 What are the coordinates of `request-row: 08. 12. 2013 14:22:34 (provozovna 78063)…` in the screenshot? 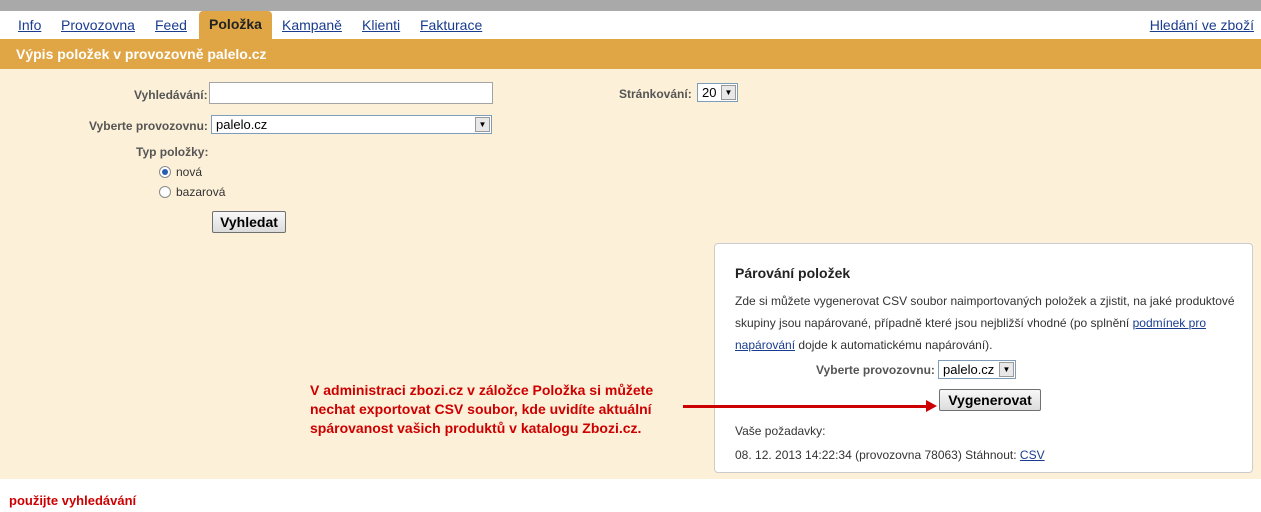 It's located at (890, 455).